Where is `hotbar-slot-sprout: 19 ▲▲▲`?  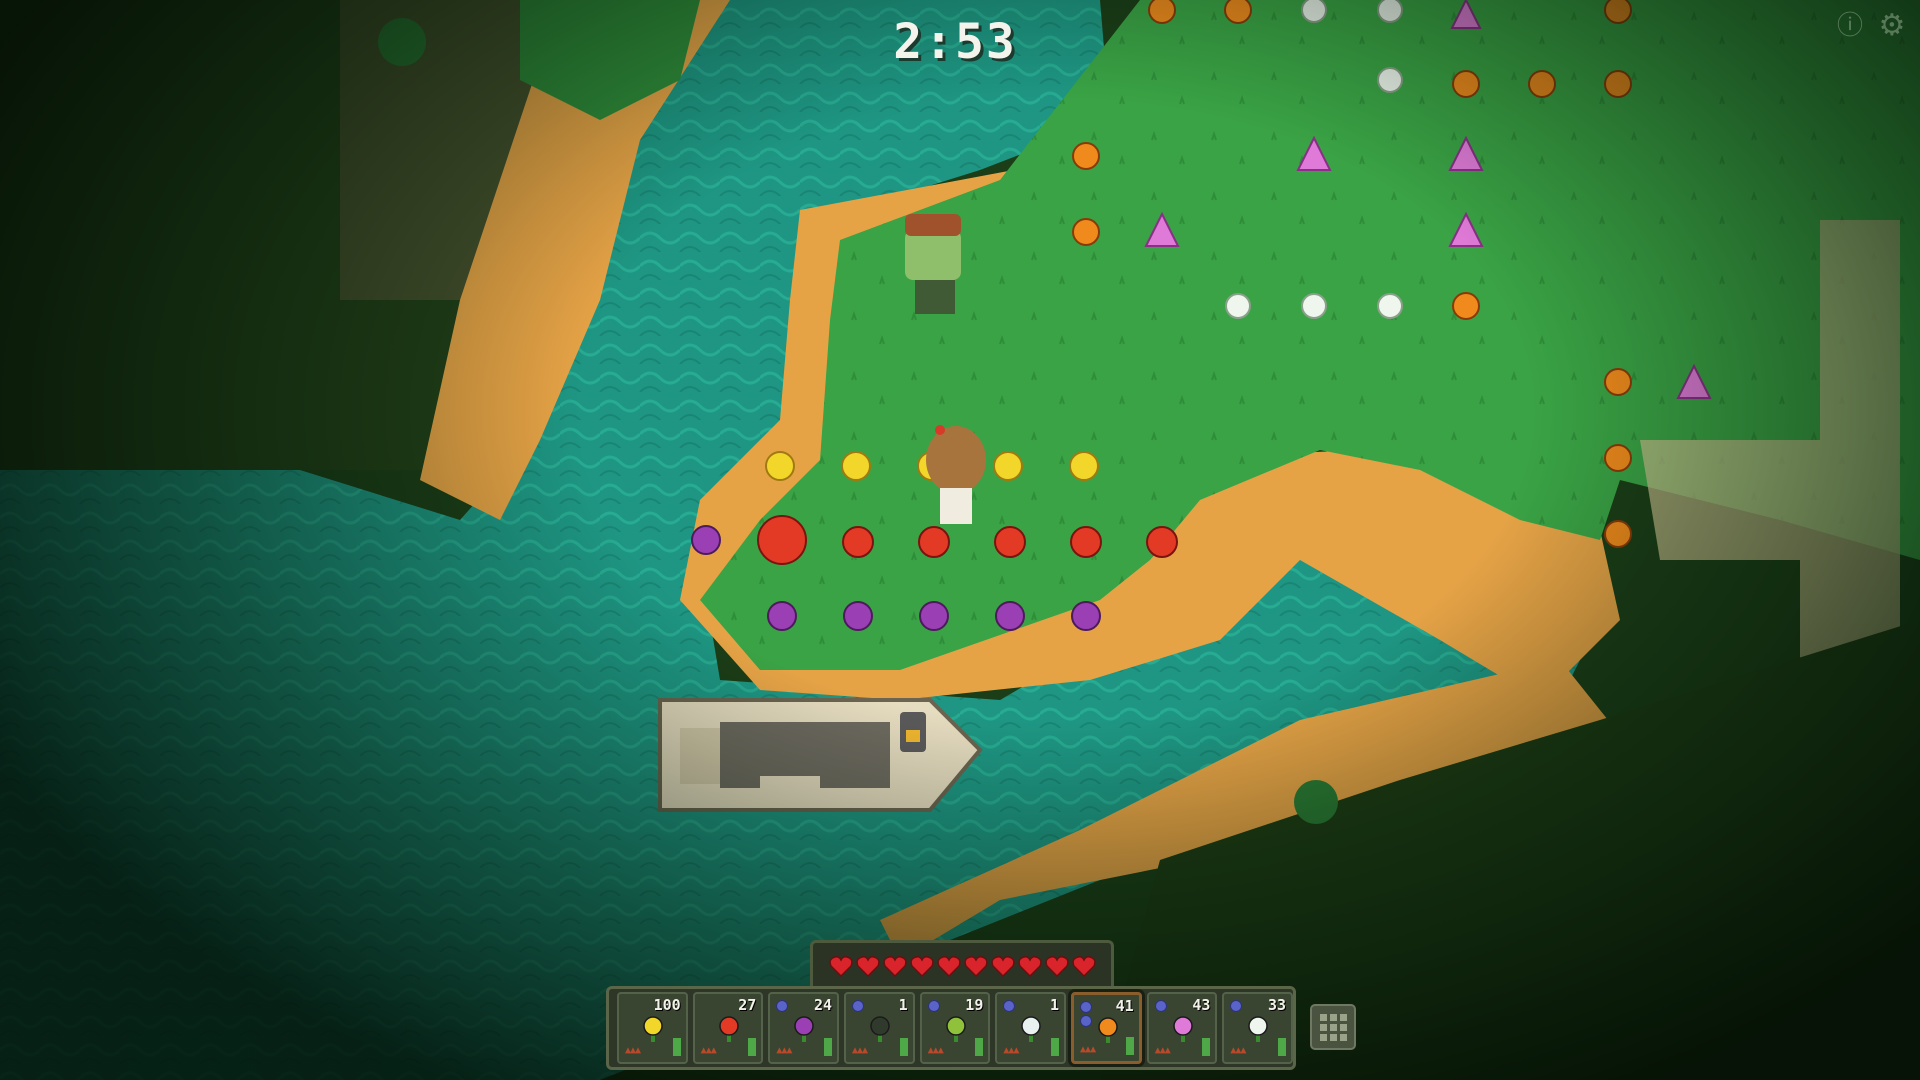
hotbar-slot-sprout: 19 ▲▲▲ is located at coordinates (955, 1028).